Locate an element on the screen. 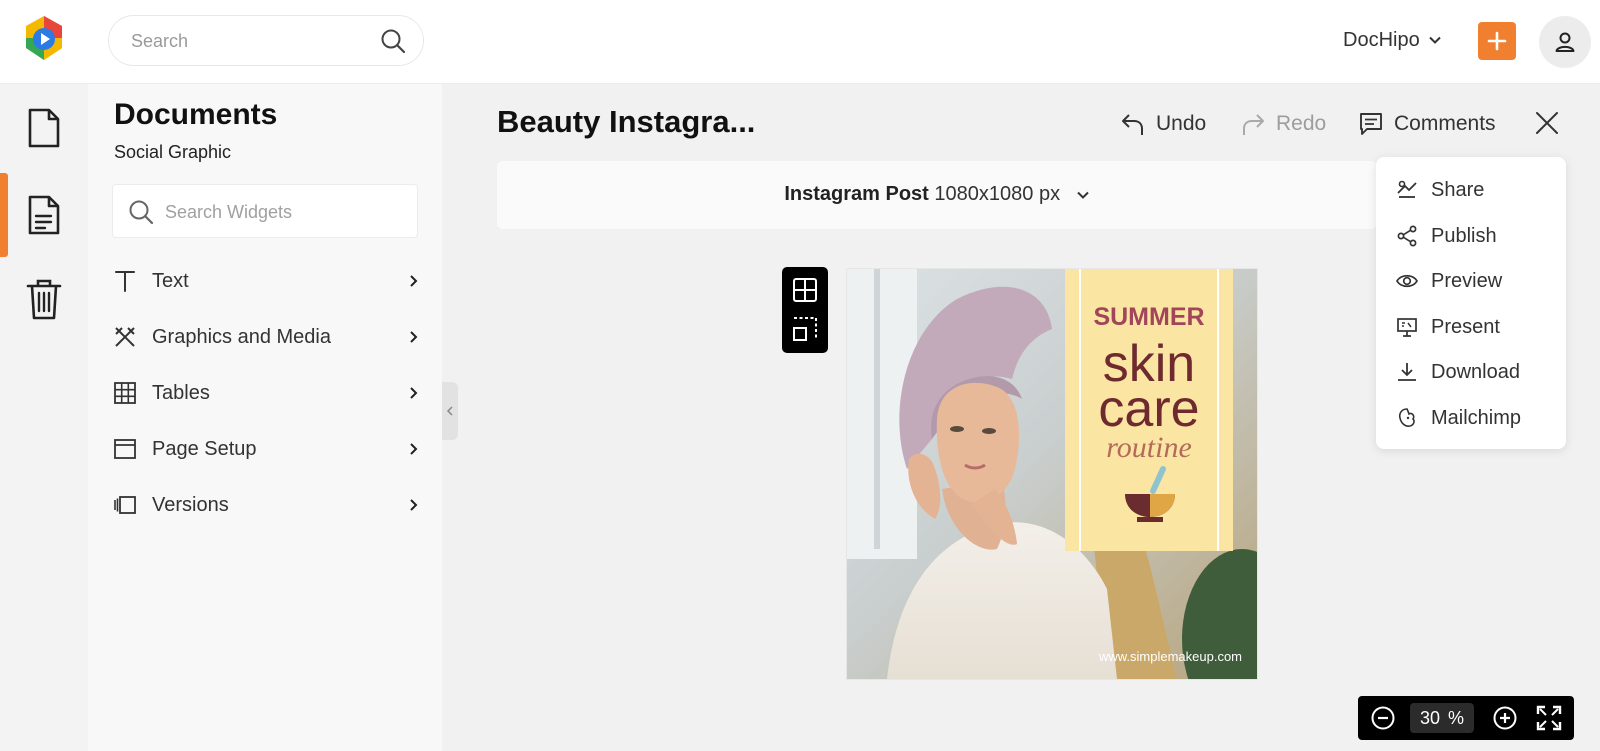 This screenshot has height=751, width=1600. publish-icon is located at coordinates (1407, 236).